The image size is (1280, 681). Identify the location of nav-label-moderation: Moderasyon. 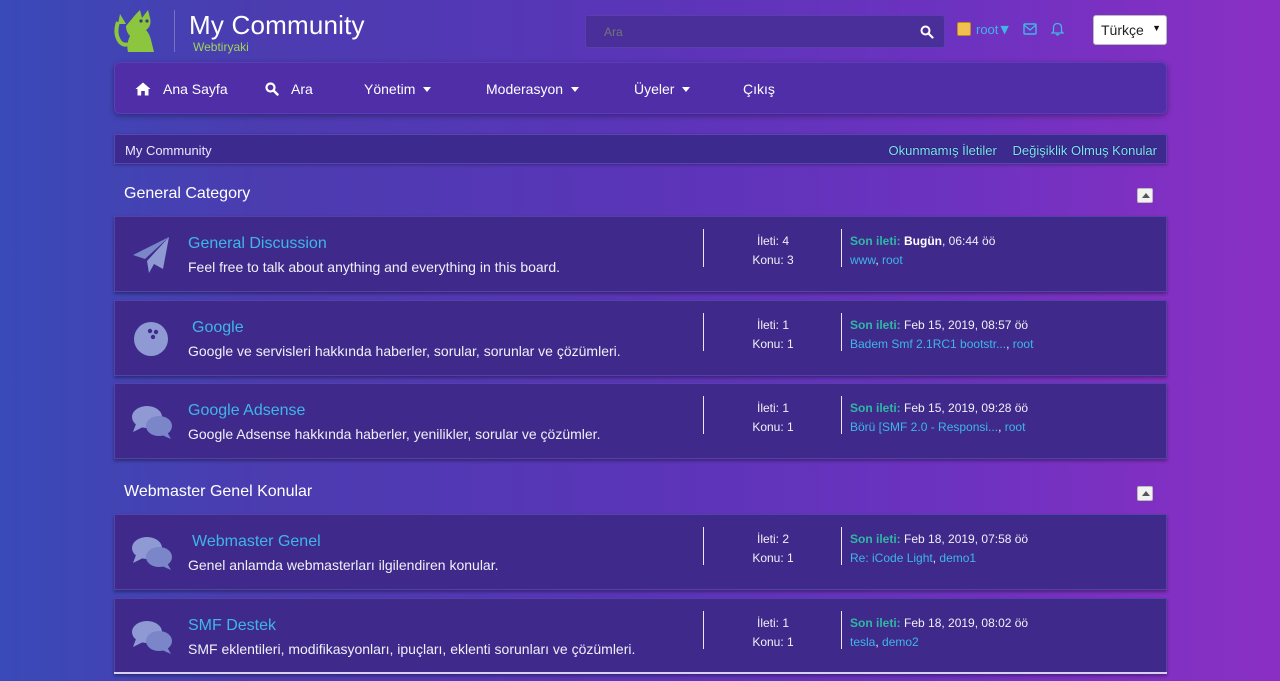
(525, 89).